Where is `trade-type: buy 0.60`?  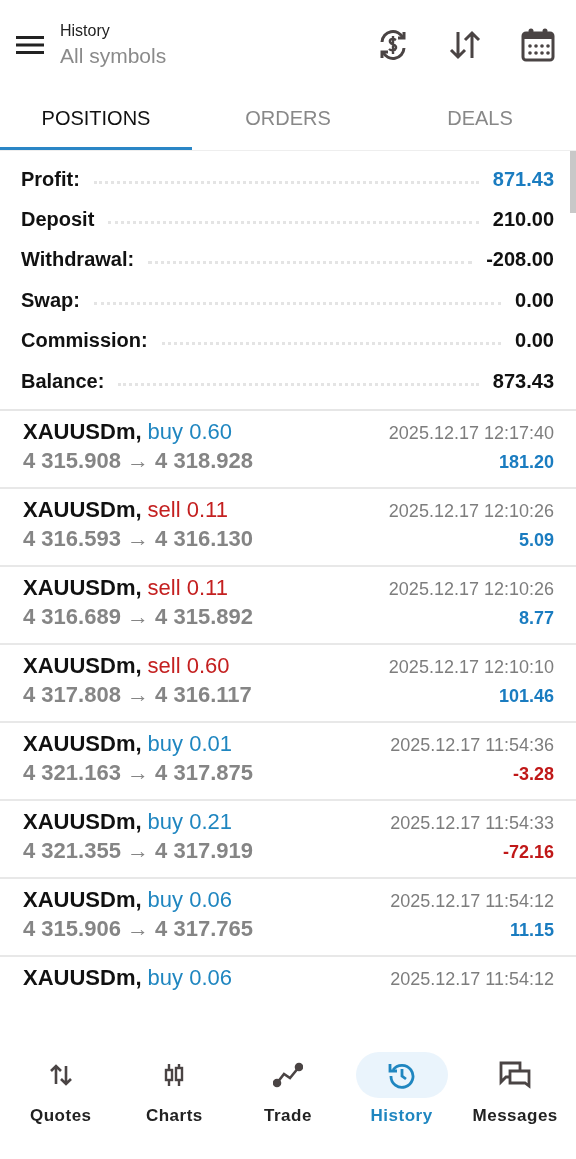 trade-type: buy 0.60 is located at coordinates (189, 432).